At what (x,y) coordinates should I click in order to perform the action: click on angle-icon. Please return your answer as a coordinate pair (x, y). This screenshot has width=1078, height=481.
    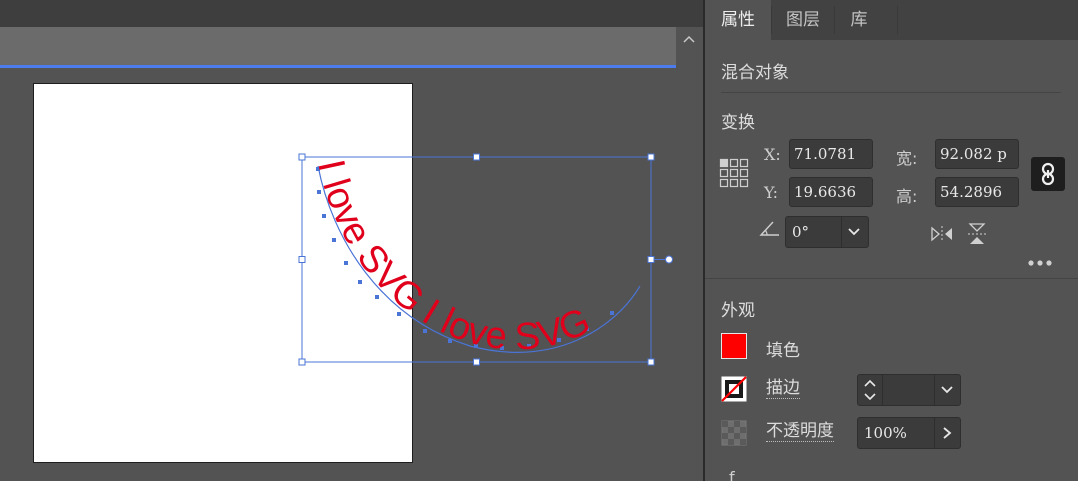
    Looking at the image, I should click on (769, 228).